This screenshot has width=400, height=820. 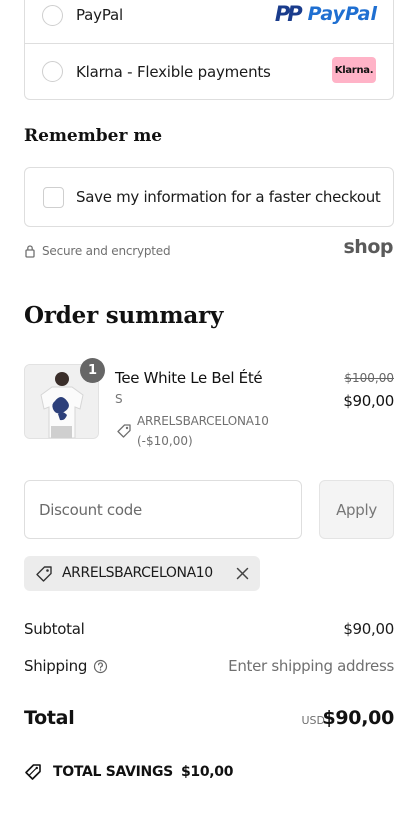 What do you see at coordinates (207, 772) in the screenshot?
I see `savings-value: $10,00` at bounding box center [207, 772].